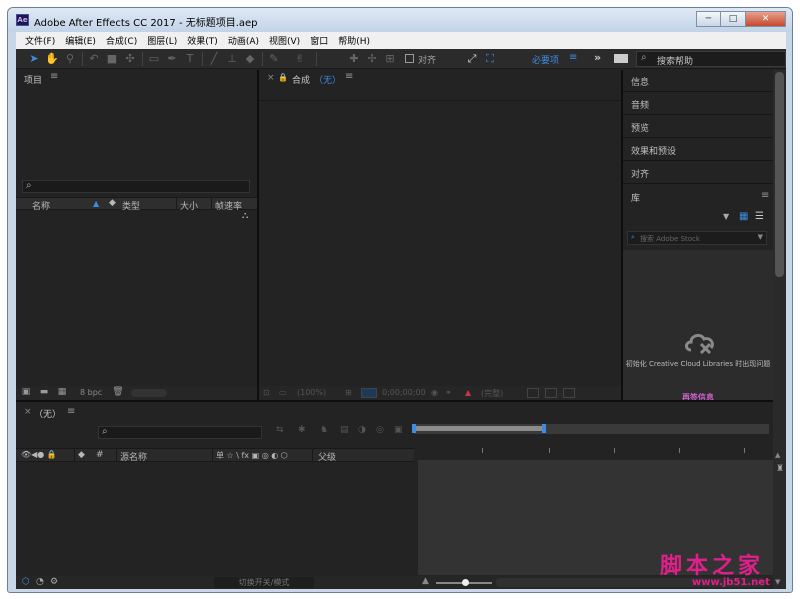  Describe the element at coordinates (369, 393) in the screenshot. I see `region-icon` at that location.